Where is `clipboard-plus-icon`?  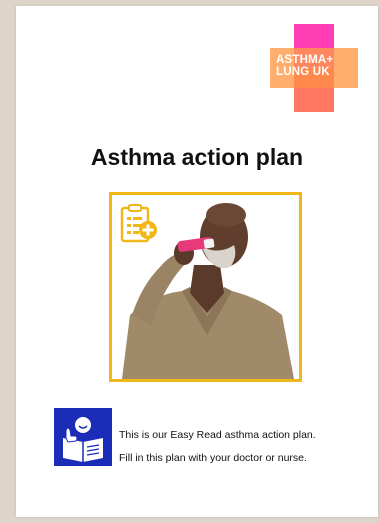 clipboard-plus-icon is located at coordinates (138, 223).